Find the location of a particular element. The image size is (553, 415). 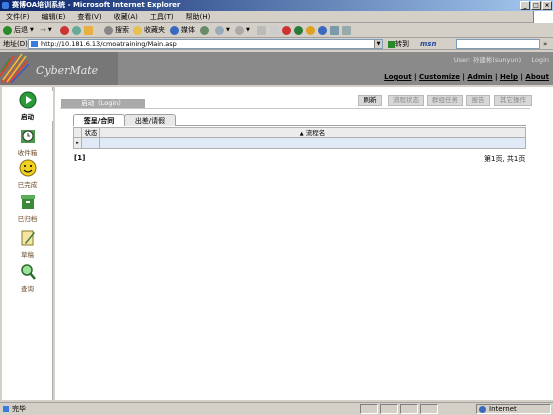

tab-trip-leave: 出差/请假 is located at coordinates (150, 120).